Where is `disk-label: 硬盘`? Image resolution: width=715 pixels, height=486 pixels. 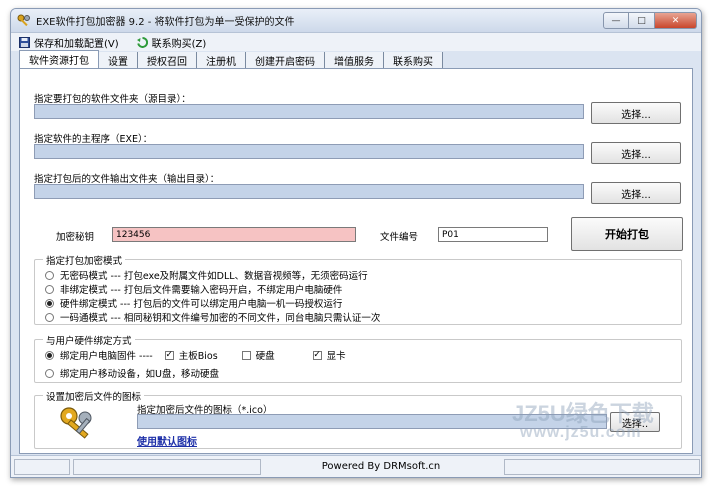 disk-label: 硬盘 is located at coordinates (265, 356).